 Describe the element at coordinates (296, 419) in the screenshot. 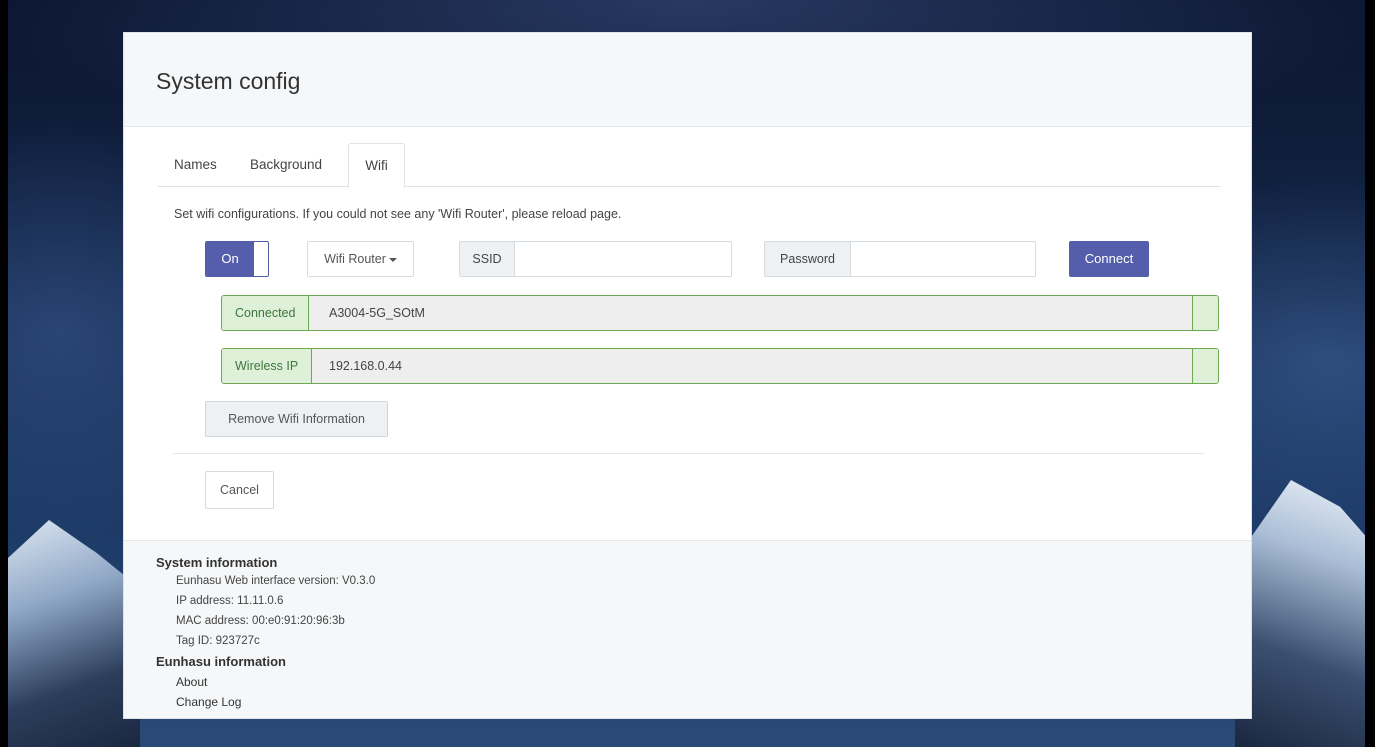

I see `remove-wifi-button: Remove Wifi Information` at that location.